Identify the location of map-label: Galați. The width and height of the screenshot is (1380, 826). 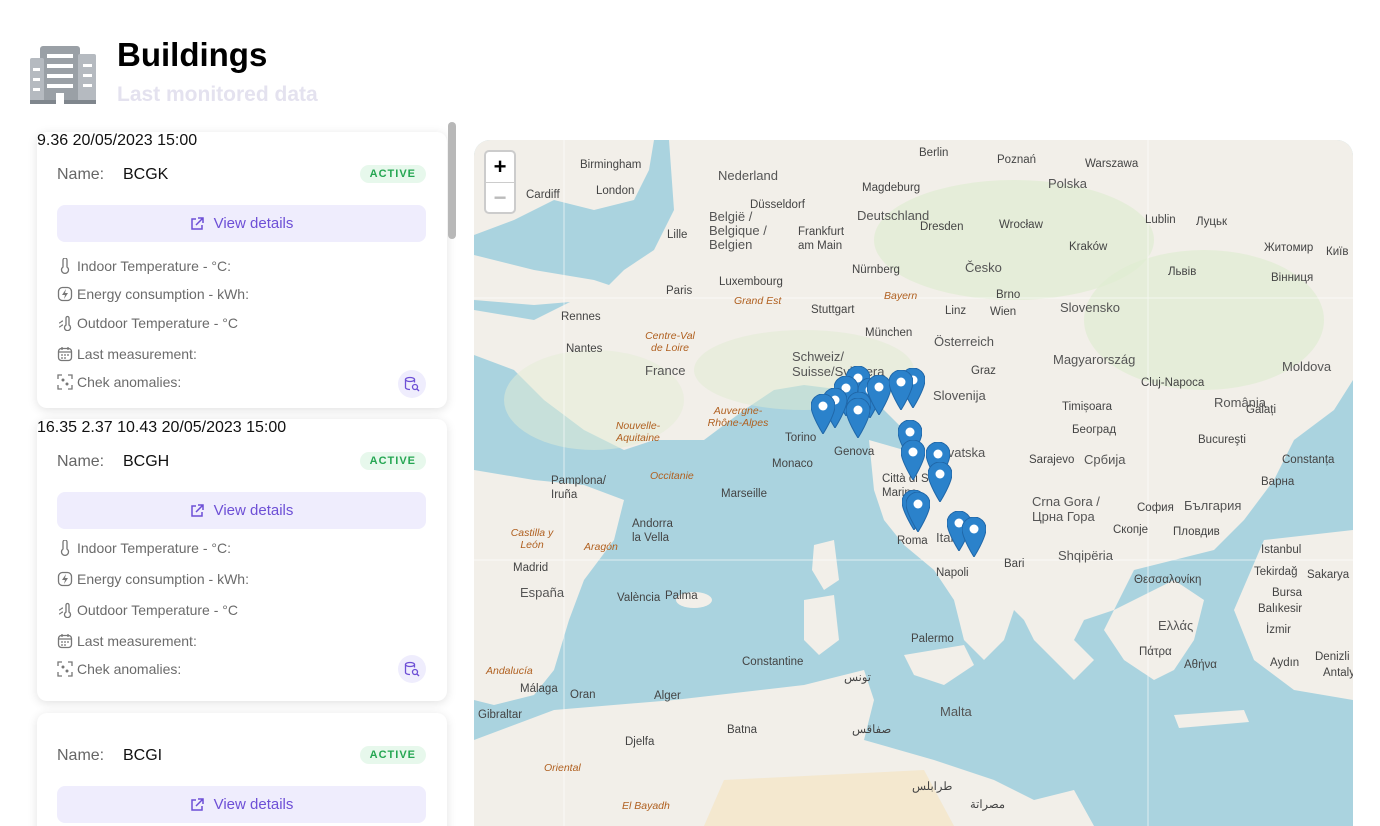
(1261, 410).